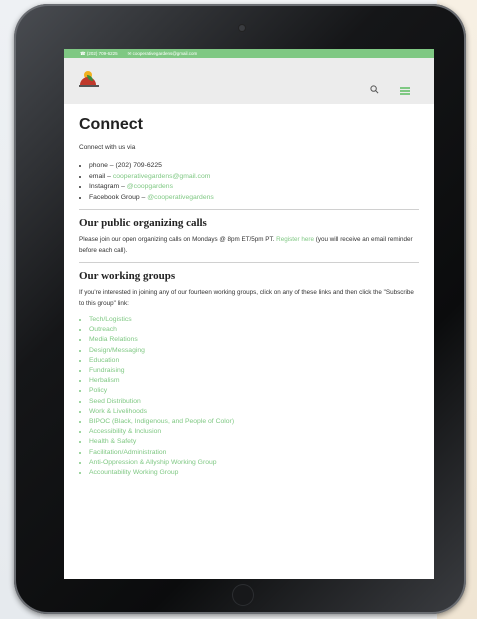 The image size is (477, 619). I want to click on group-link: Work & Livelihoods, so click(254, 412).